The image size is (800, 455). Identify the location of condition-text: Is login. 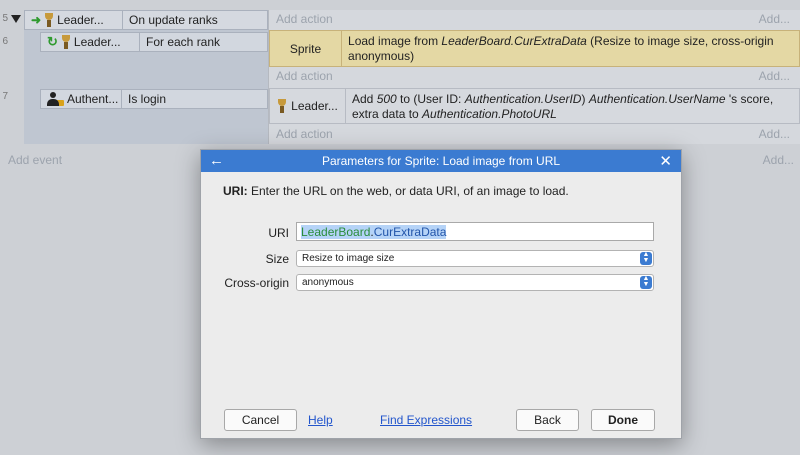
(147, 99).